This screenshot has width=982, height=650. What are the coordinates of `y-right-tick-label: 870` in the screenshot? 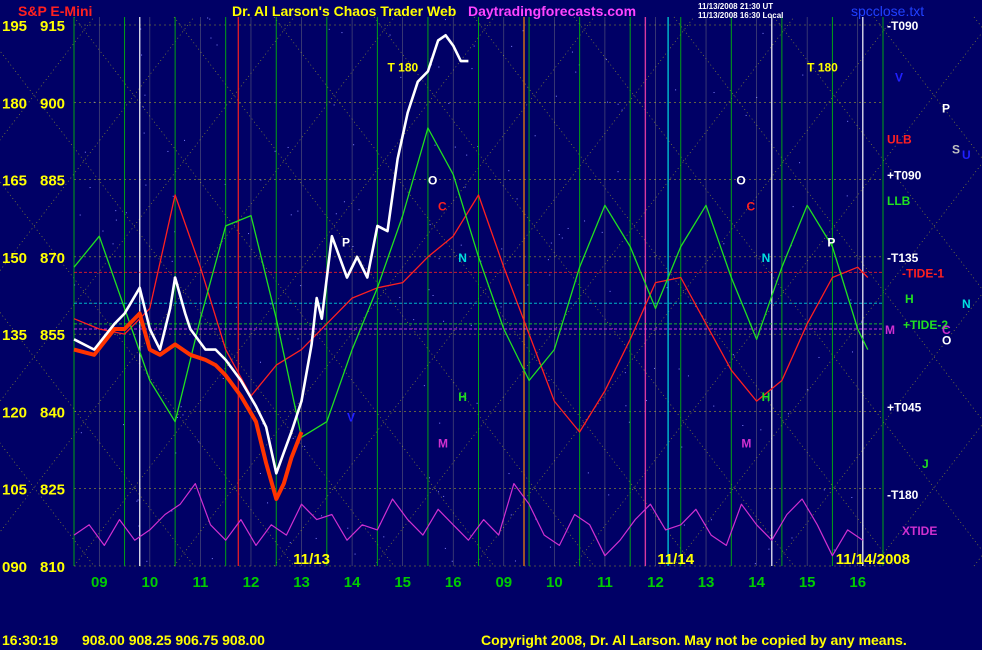 It's located at (52, 258).